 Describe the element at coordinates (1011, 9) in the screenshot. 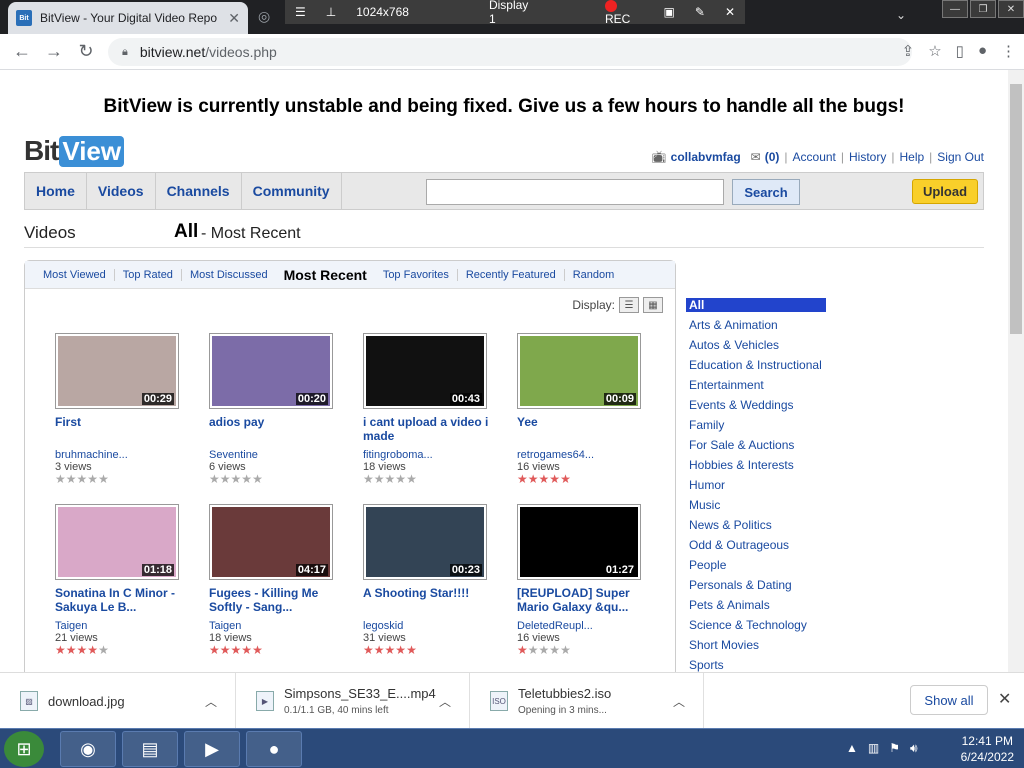

I see `close-button: ✕` at that location.